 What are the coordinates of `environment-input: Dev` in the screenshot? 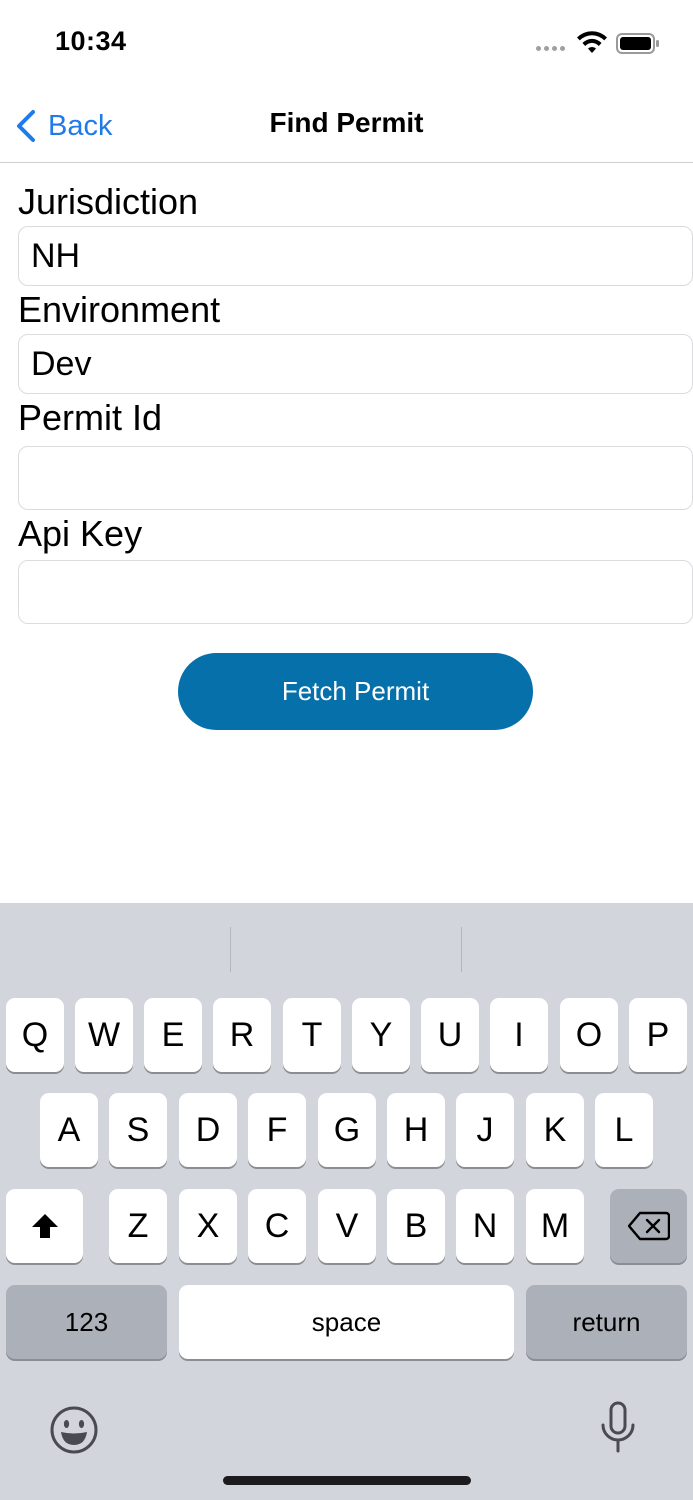 It's located at (355, 364).